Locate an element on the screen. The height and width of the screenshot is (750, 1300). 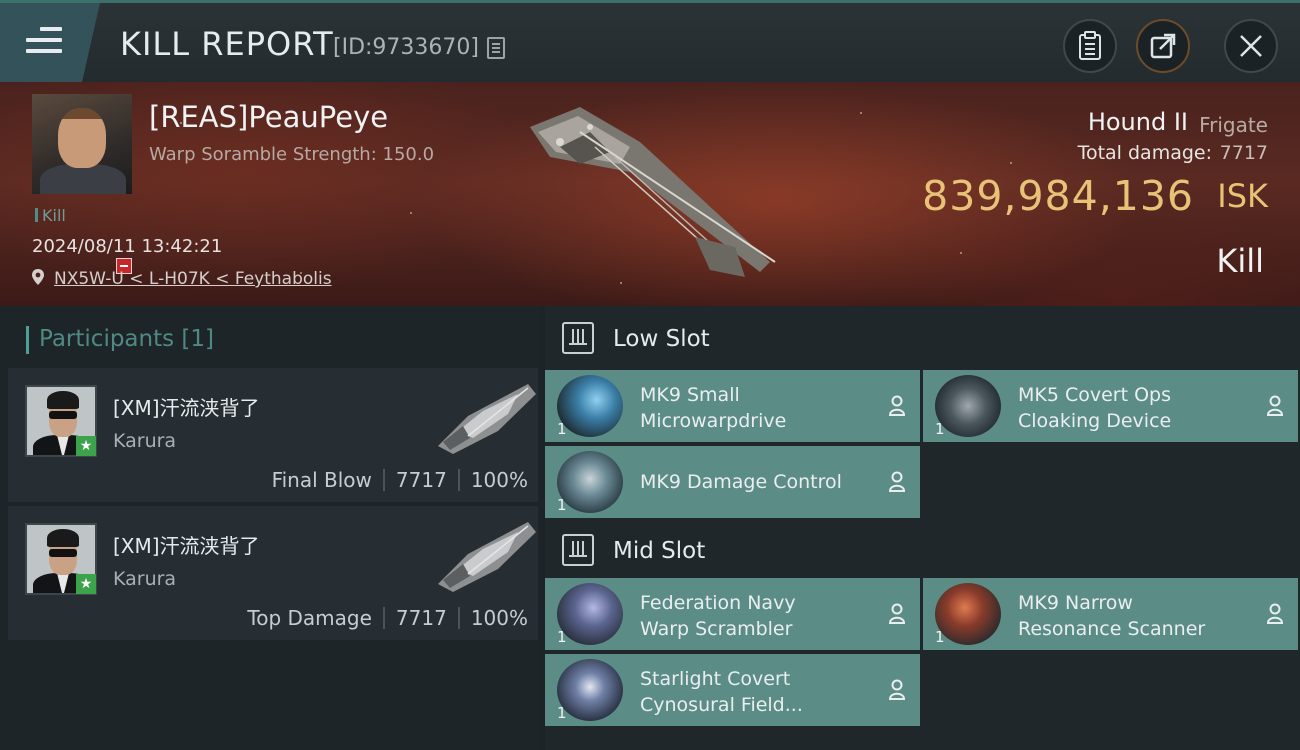
module-item: 1 MK9 Small Microwarpdrive is located at coordinates (732, 406).